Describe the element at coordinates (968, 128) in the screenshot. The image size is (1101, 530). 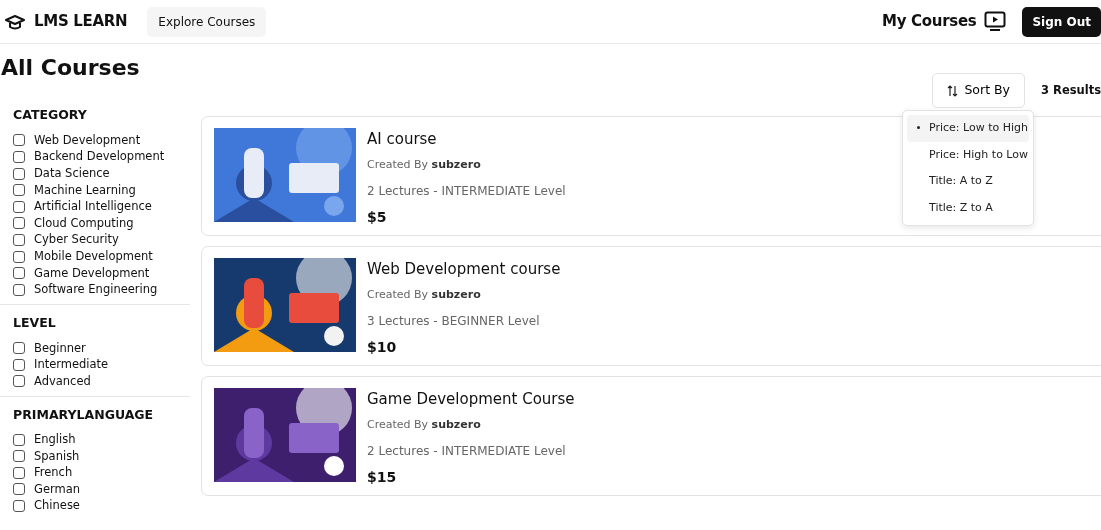
I see `menu-item: Price: Low to High` at that location.